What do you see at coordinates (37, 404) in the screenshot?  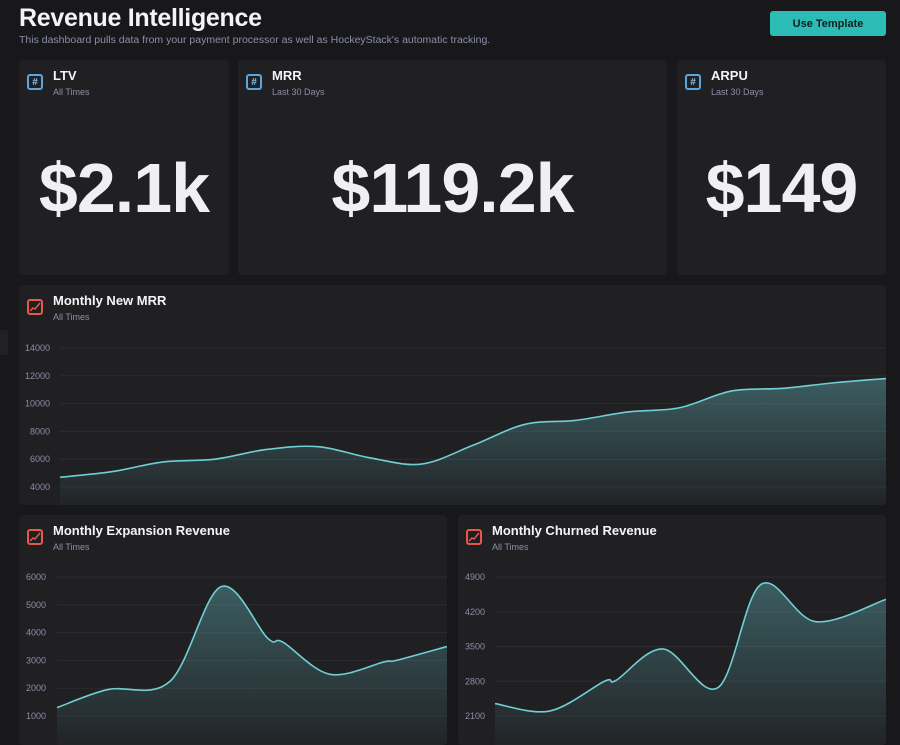 I see `y-tick-label: 10000` at bounding box center [37, 404].